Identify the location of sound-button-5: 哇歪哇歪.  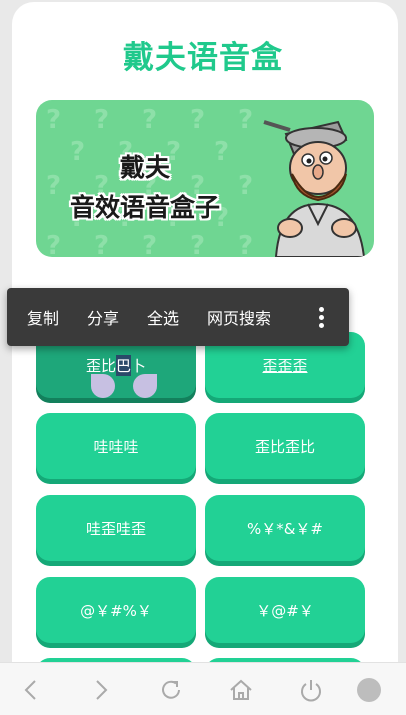
(116, 528).